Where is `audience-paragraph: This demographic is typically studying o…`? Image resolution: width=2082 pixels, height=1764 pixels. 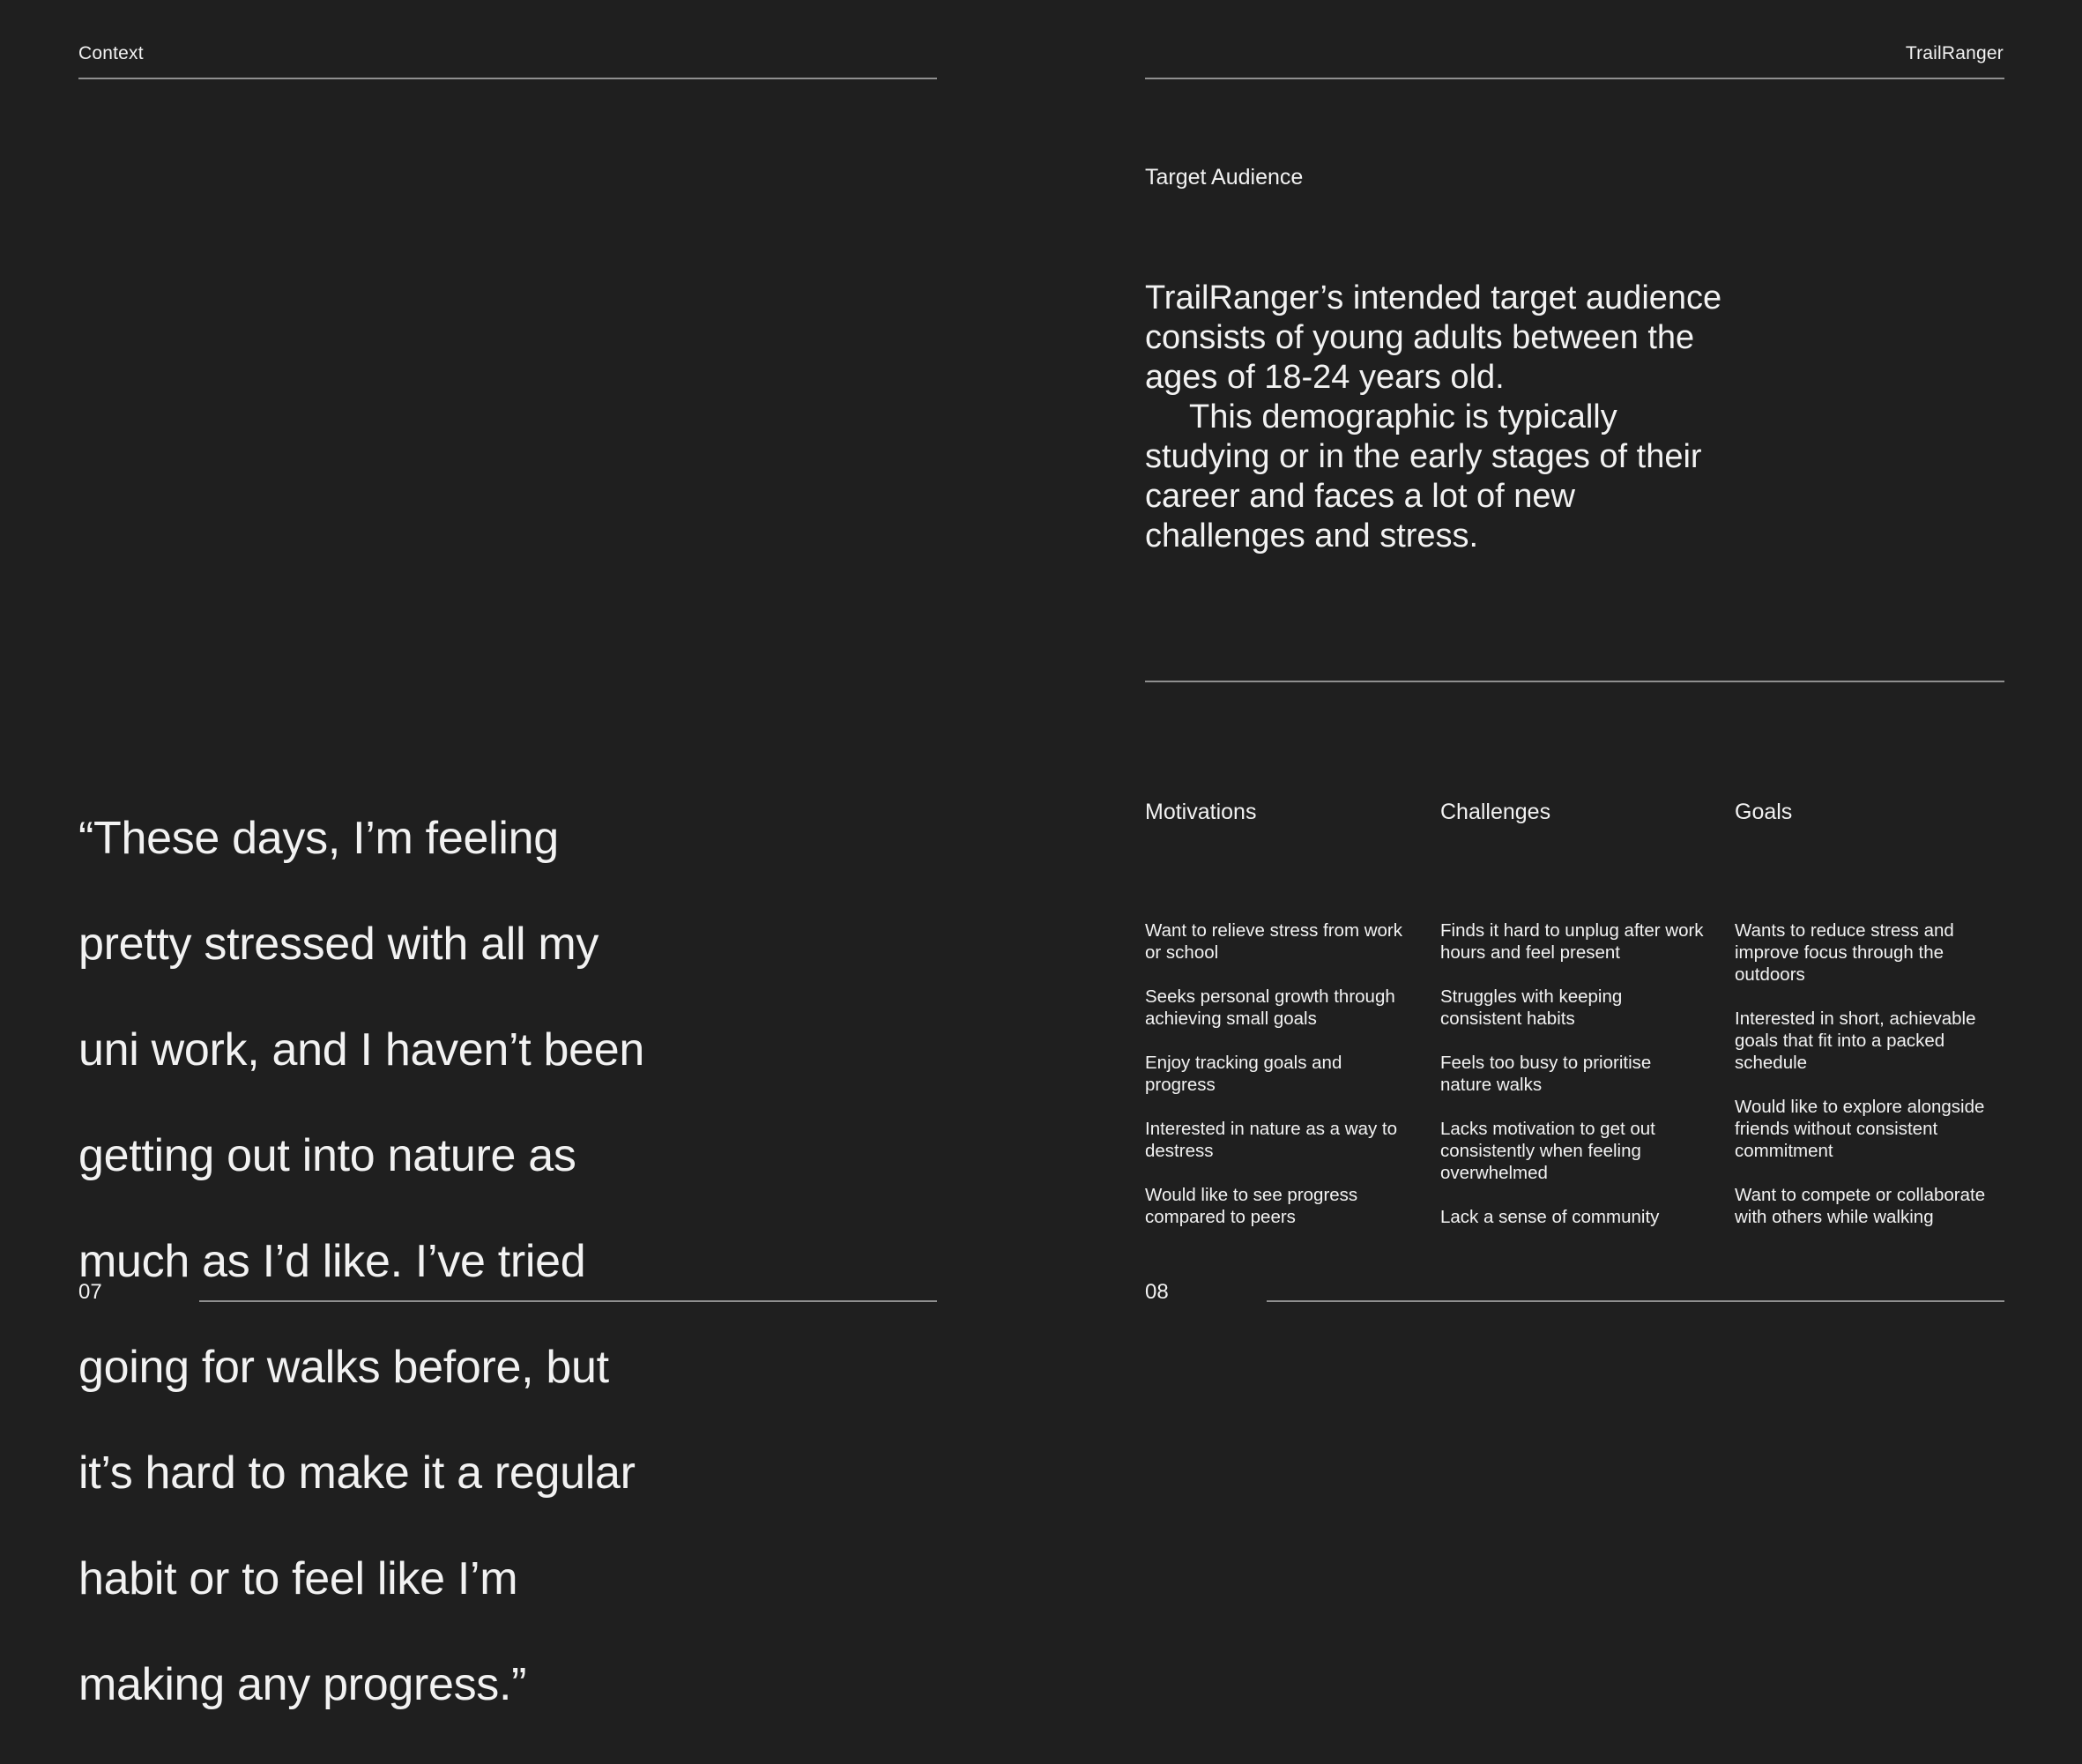 audience-paragraph: This demographic is typically studying o… is located at coordinates (1423, 476).